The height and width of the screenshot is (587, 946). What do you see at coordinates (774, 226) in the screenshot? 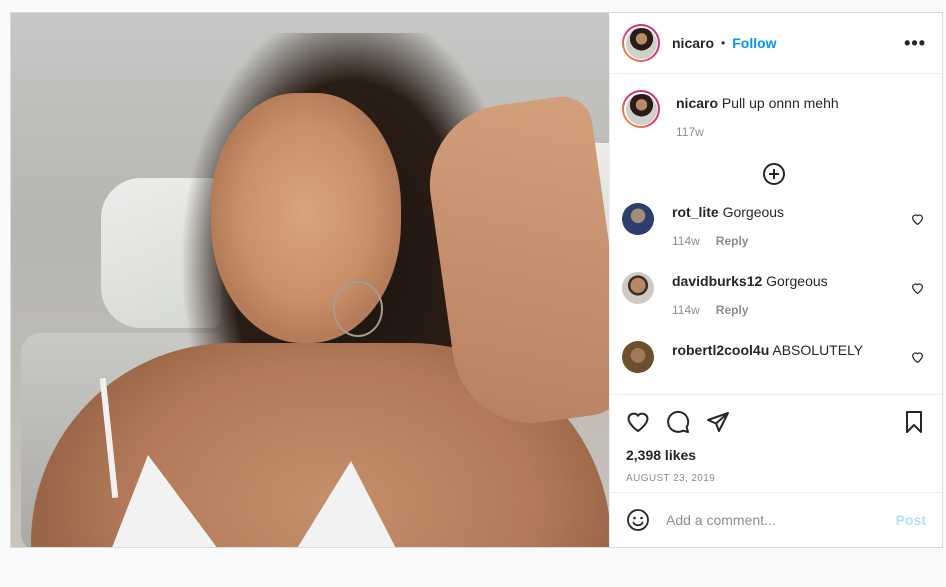
I see `comment-item: rot_lite Gorgeous 114w Reply` at bounding box center [774, 226].